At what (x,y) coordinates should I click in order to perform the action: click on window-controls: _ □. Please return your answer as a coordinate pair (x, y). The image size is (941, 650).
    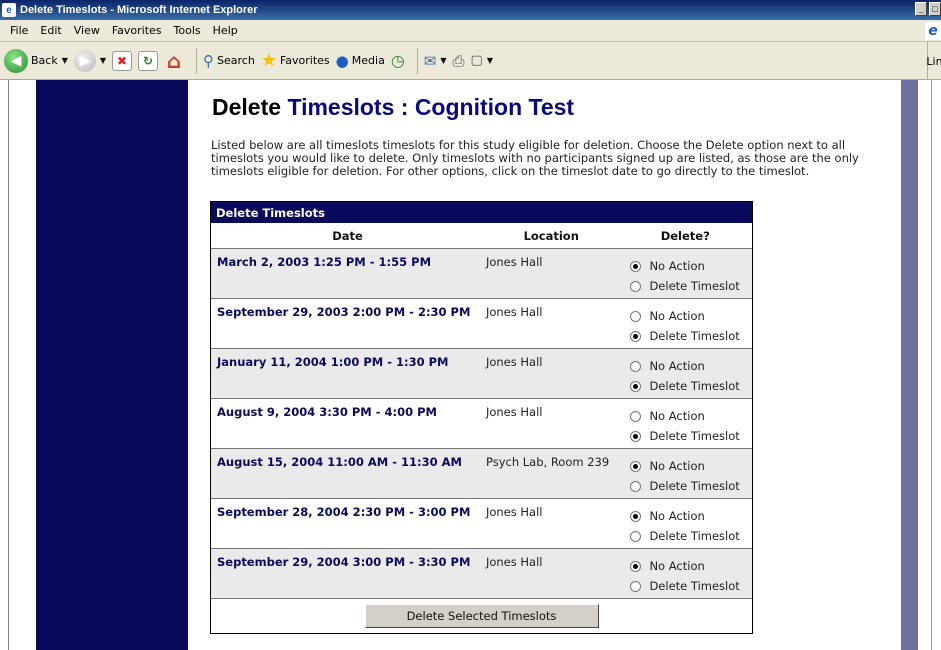
    Looking at the image, I should click on (928, 9).